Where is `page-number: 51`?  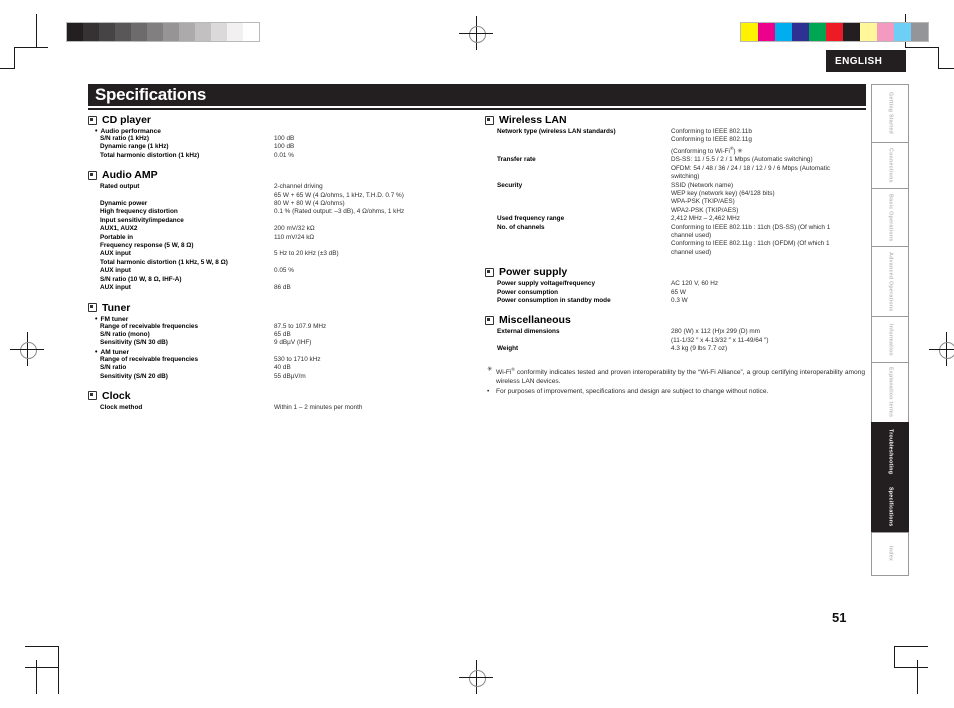 page-number: 51 is located at coordinates (839, 617).